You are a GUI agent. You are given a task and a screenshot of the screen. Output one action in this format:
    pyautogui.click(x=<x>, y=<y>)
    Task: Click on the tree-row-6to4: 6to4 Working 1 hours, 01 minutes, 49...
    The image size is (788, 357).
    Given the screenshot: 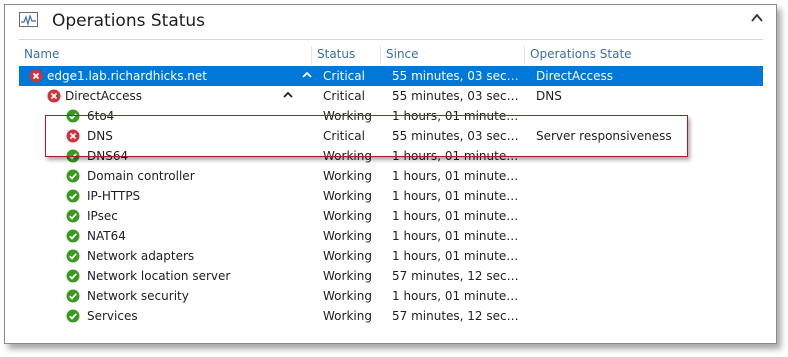 What is the action you would take?
    pyautogui.click(x=391, y=116)
    